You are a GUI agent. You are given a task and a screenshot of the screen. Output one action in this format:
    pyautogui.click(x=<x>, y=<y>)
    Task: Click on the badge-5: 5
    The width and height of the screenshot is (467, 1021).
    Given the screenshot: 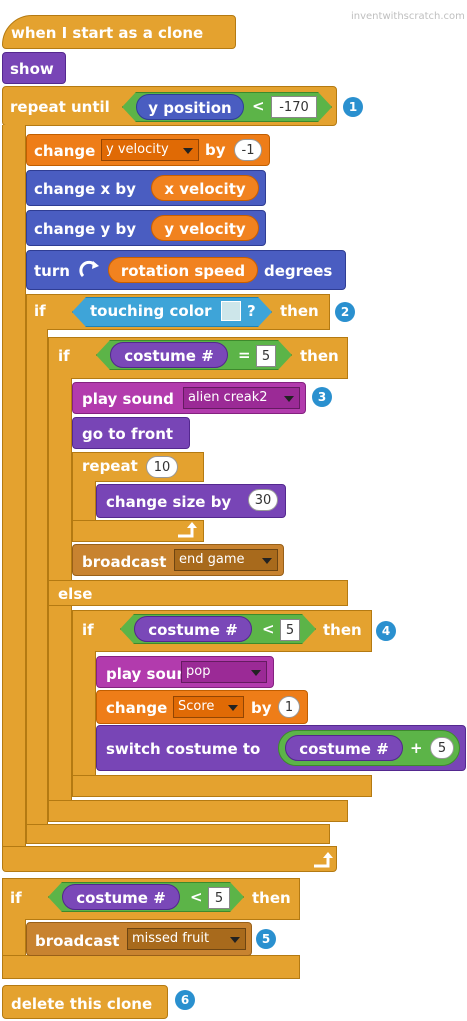 What is the action you would take?
    pyautogui.click(x=266, y=939)
    